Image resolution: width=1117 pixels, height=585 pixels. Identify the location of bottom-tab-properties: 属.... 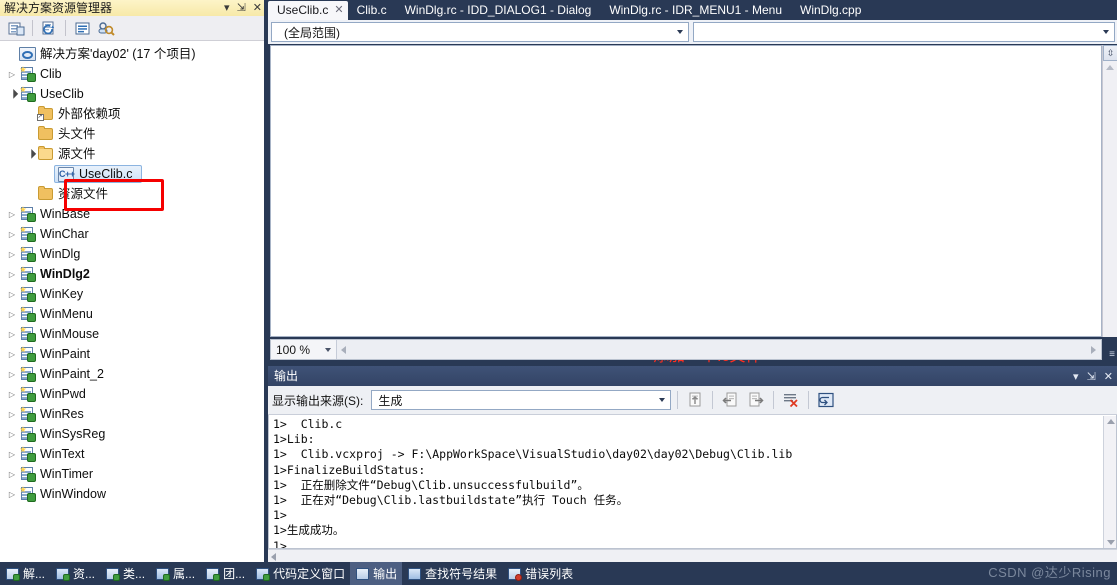
(175, 573).